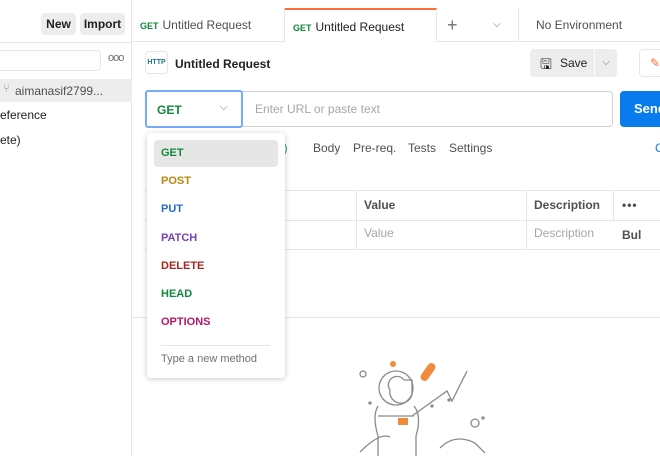  I want to click on send-button: Send, so click(640, 109).